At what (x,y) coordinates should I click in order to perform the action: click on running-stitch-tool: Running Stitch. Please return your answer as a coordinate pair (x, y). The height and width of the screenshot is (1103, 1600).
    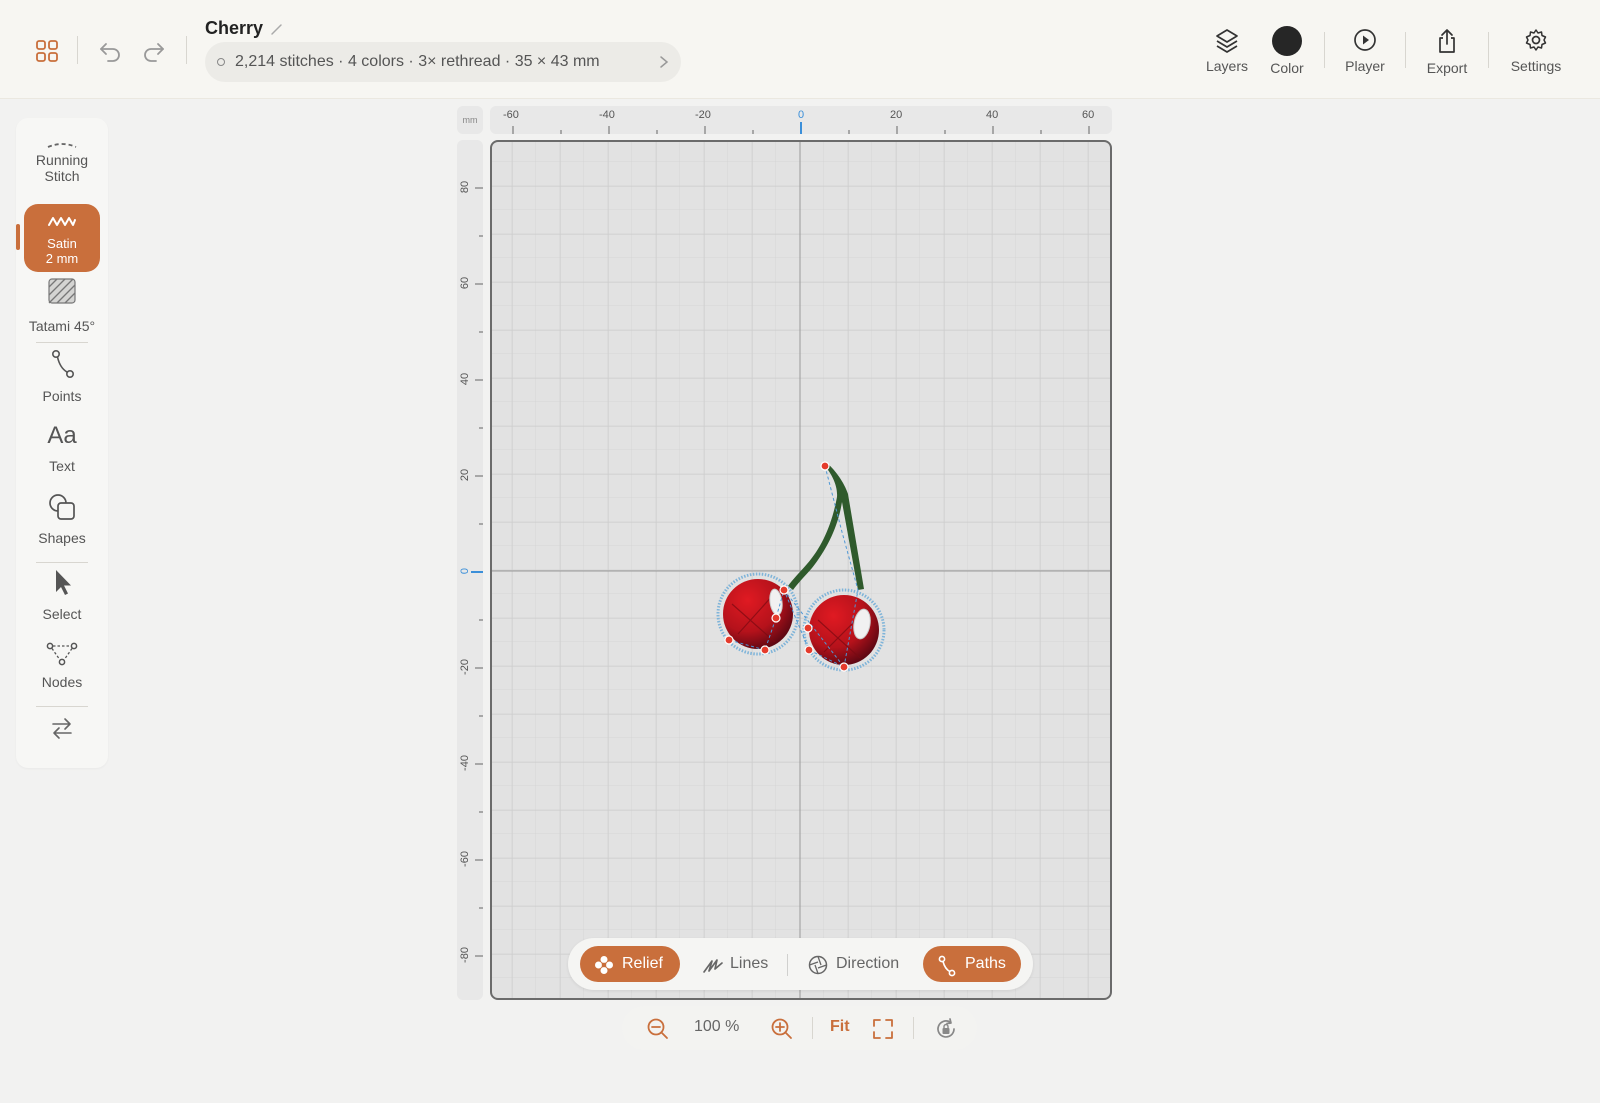
    Looking at the image, I should click on (62, 161).